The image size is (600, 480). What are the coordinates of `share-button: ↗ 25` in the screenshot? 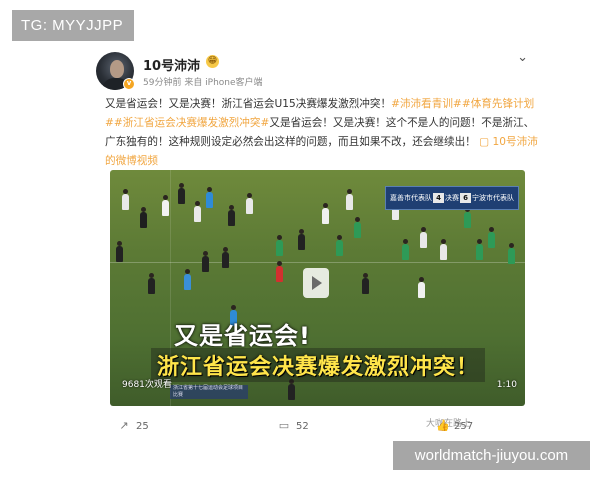 It's located at (133, 425).